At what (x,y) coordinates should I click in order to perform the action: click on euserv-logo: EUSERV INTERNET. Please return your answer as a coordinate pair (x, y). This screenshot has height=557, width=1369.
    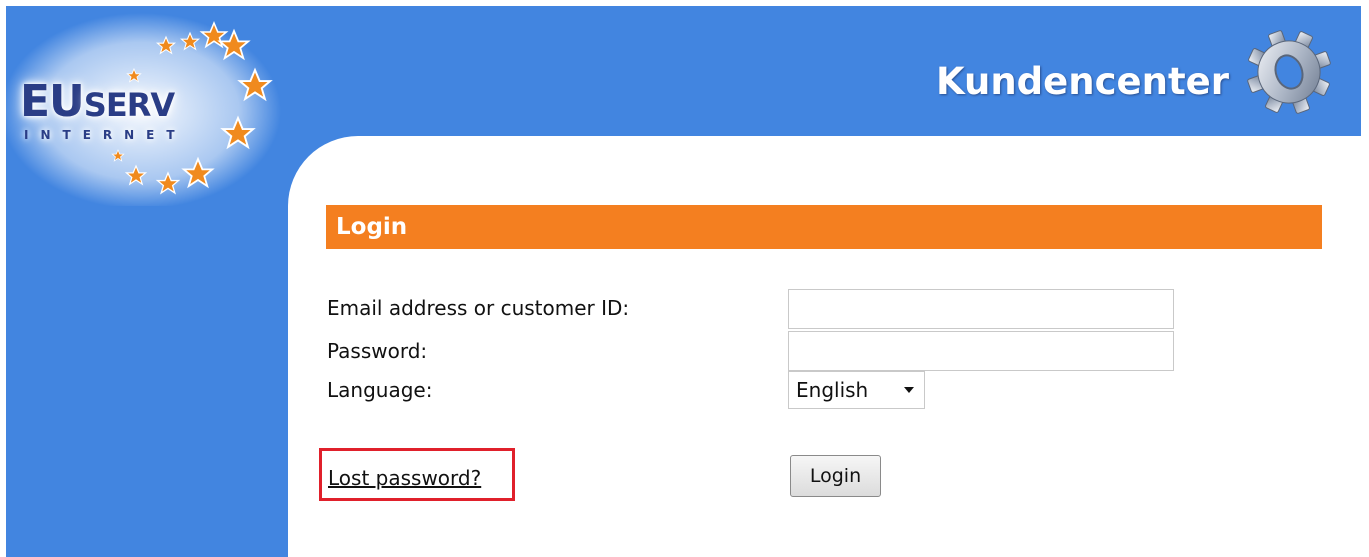
    Looking at the image, I should click on (146, 106).